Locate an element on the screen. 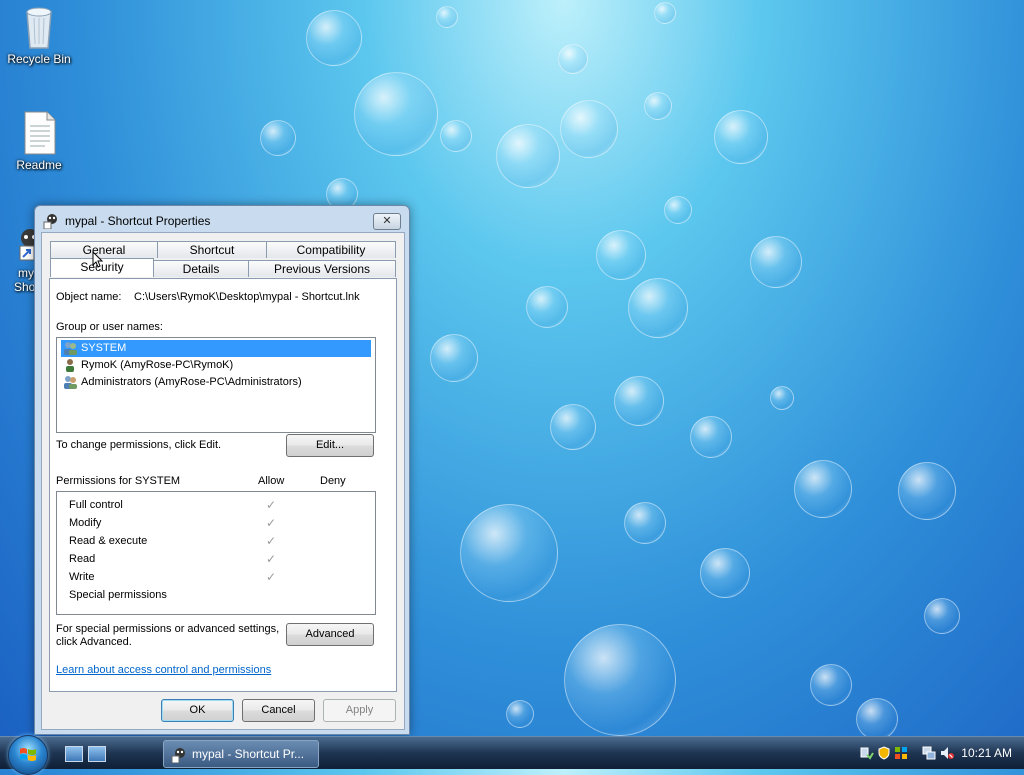 This screenshot has height=775, width=1024. permissions-for-label: Permissions for SYSTEM is located at coordinates (118, 481).